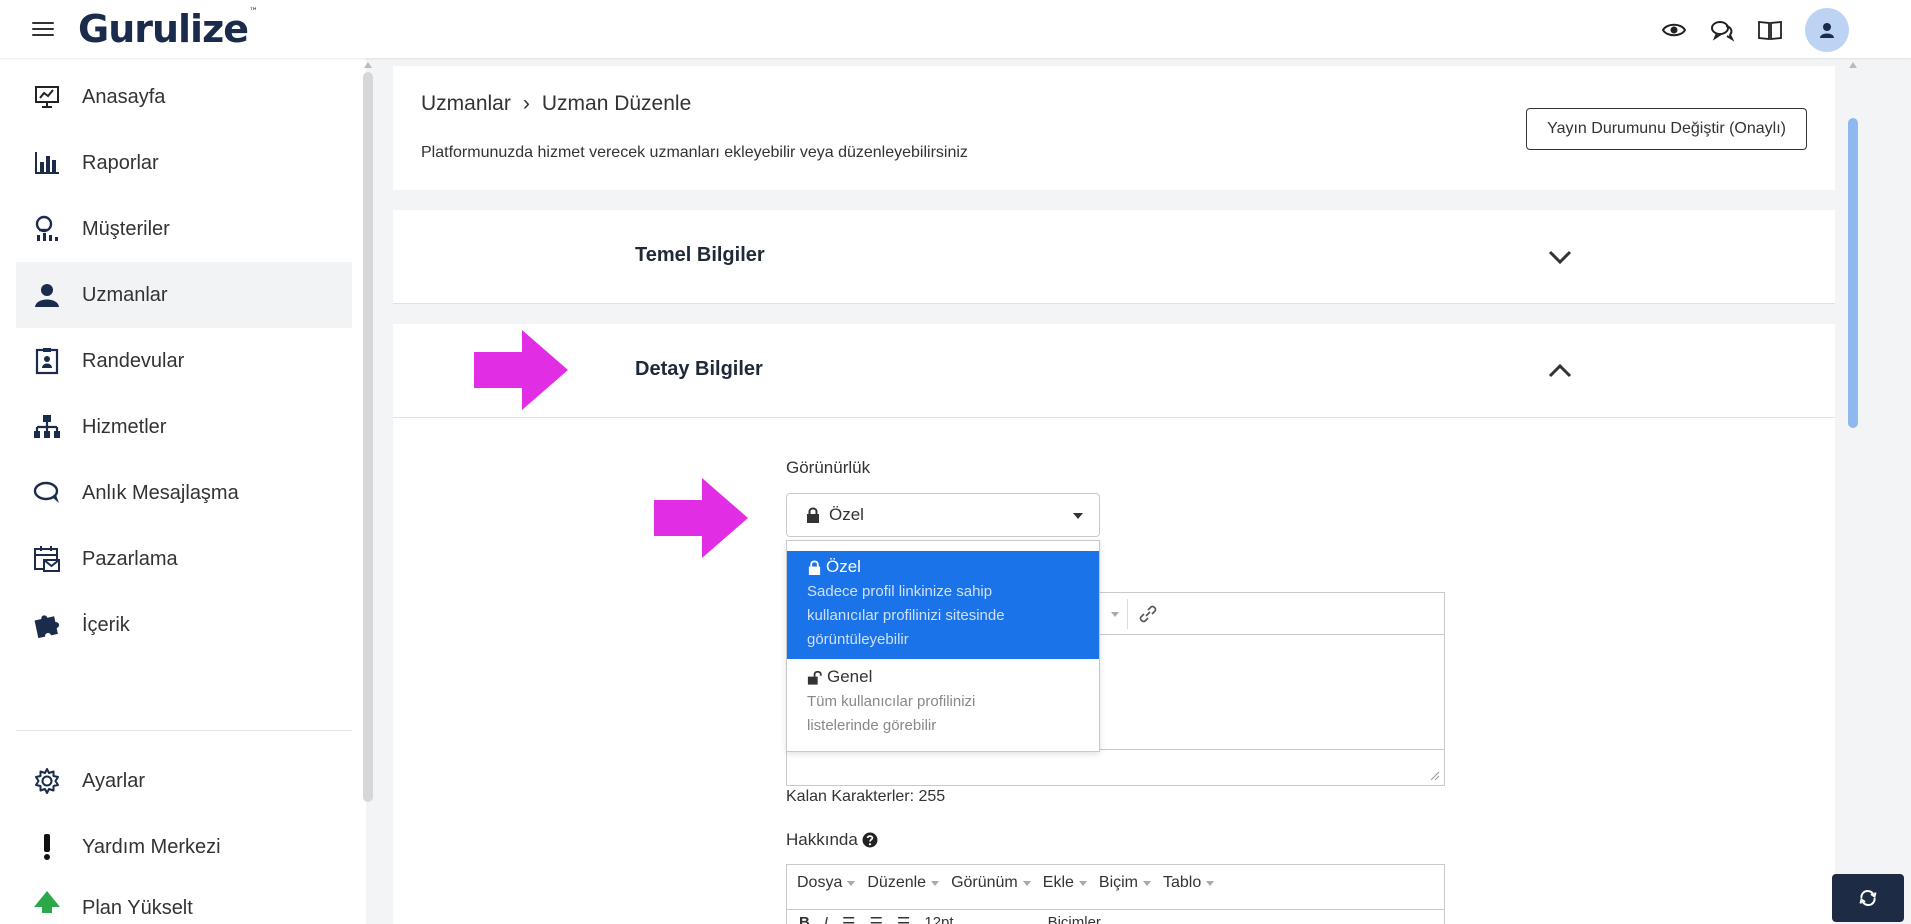 The image size is (1911, 924). I want to click on brand-logo: Gurulize™, so click(168, 29).